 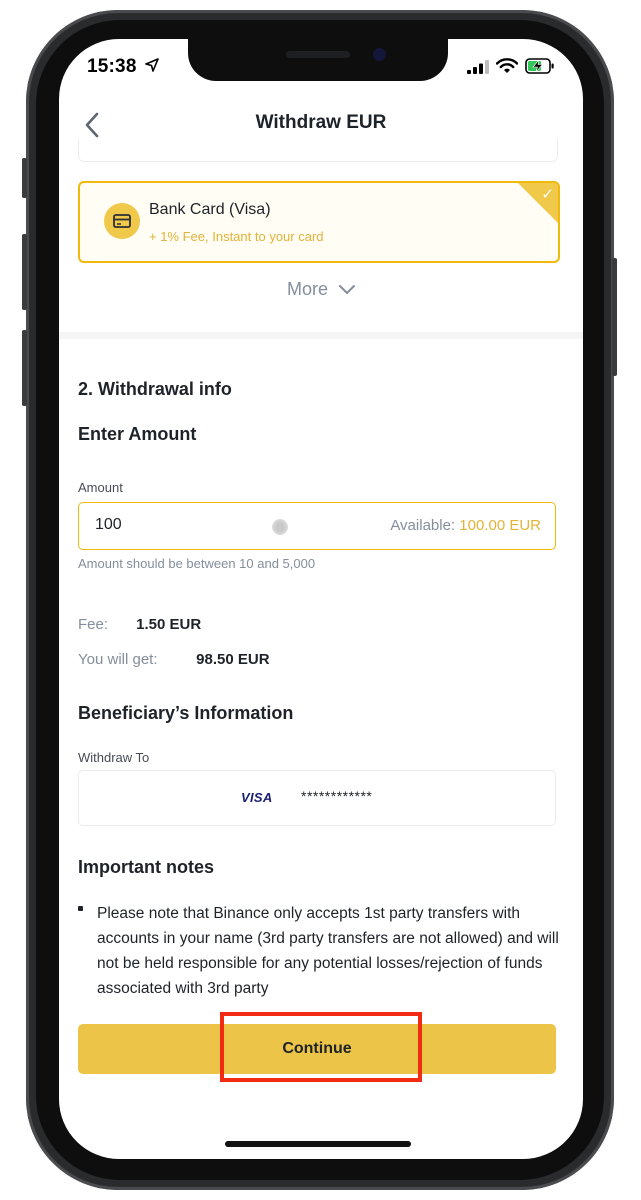 What do you see at coordinates (614, 317) in the screenshot?
I see `power-button` at bounding box center [614, 317].